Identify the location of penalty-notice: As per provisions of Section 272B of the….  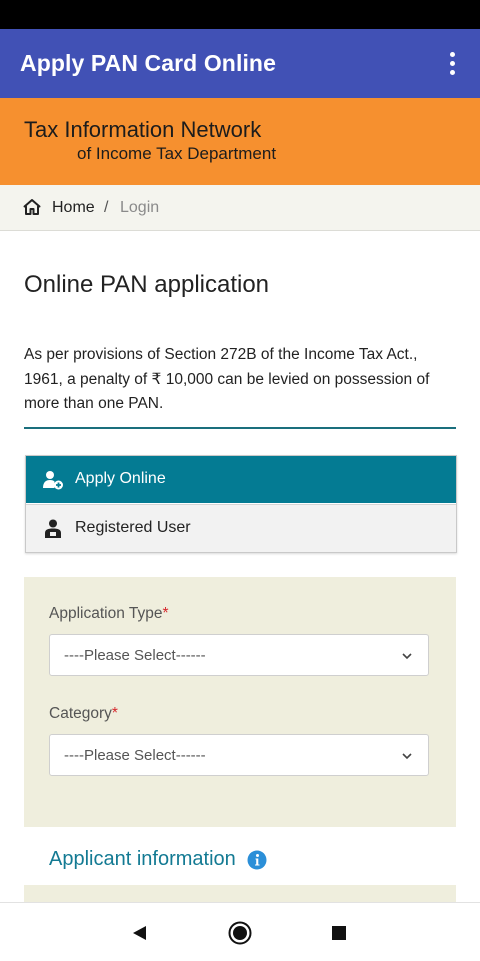
(227, 379).